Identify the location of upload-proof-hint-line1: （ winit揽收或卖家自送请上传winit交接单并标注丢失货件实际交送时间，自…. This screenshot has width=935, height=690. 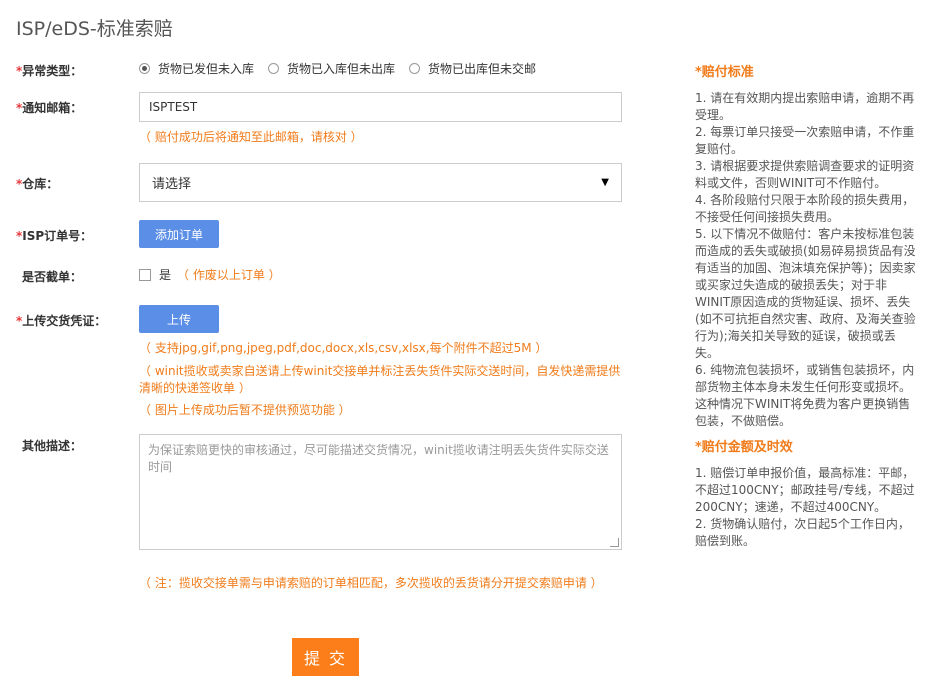
(380, 371).